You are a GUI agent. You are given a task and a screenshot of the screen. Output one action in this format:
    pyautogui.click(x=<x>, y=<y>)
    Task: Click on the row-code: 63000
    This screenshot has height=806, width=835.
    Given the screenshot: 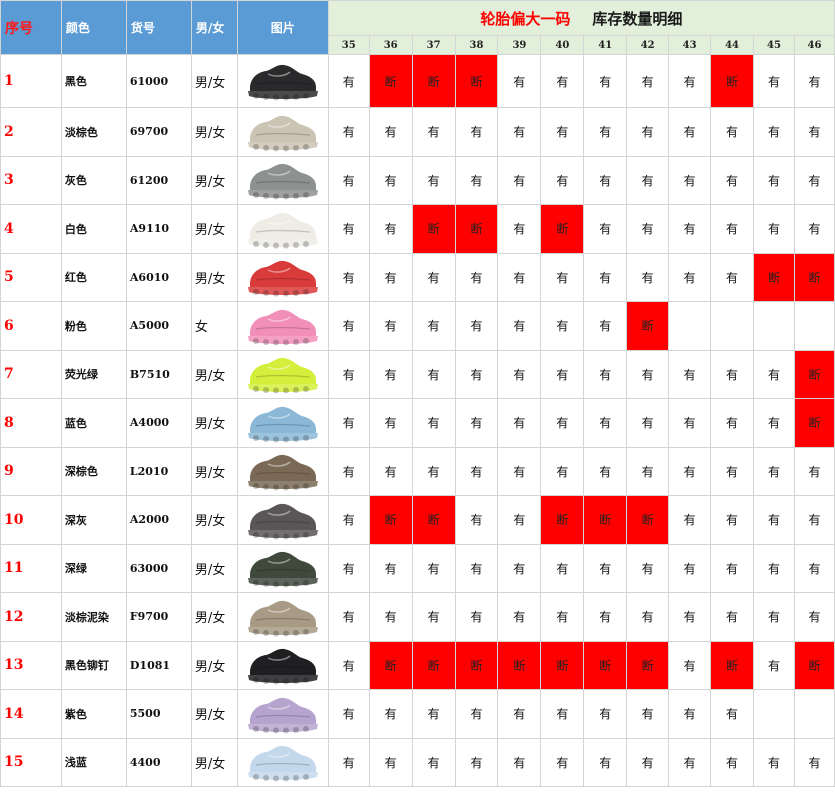 What is the action you would take?
    pyautogui.click(x=158, y=568)
    